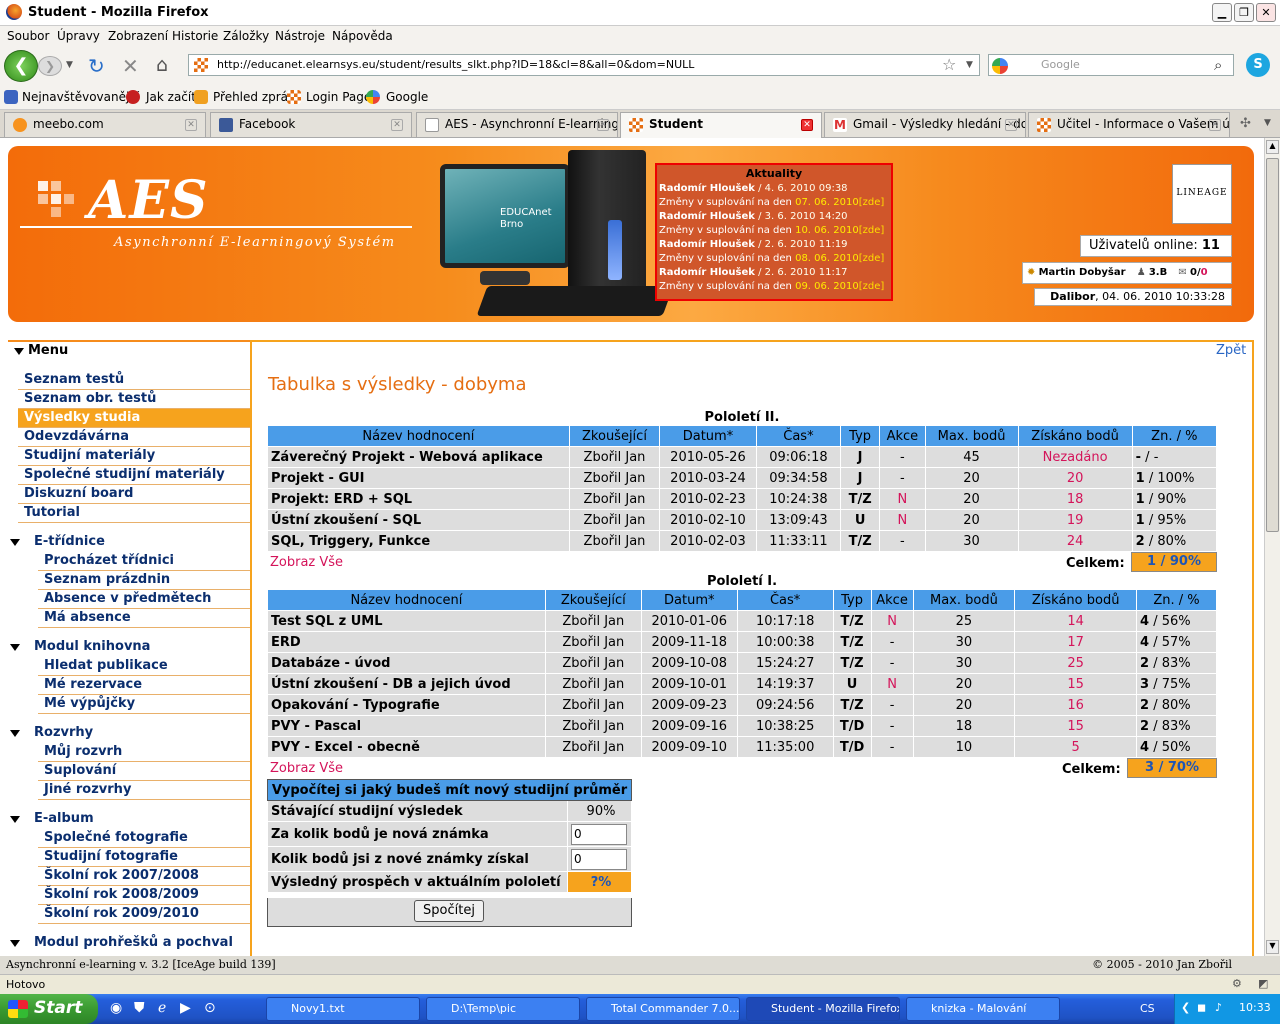 This screenshot has width=1280, height=1024. I want to click on scroll-thumb, so click(1272, 345).